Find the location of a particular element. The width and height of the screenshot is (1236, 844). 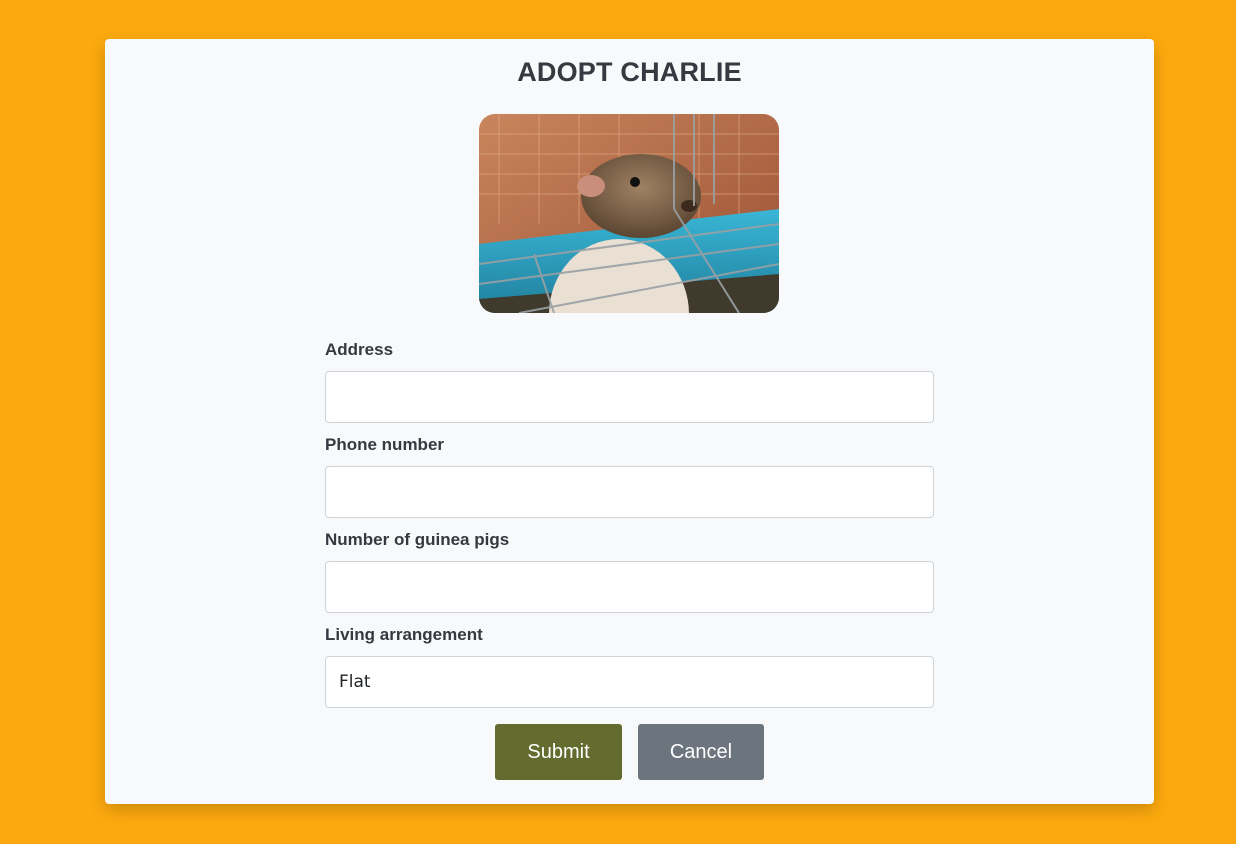

address-field-group: Address is located at coordinates (629, 384).